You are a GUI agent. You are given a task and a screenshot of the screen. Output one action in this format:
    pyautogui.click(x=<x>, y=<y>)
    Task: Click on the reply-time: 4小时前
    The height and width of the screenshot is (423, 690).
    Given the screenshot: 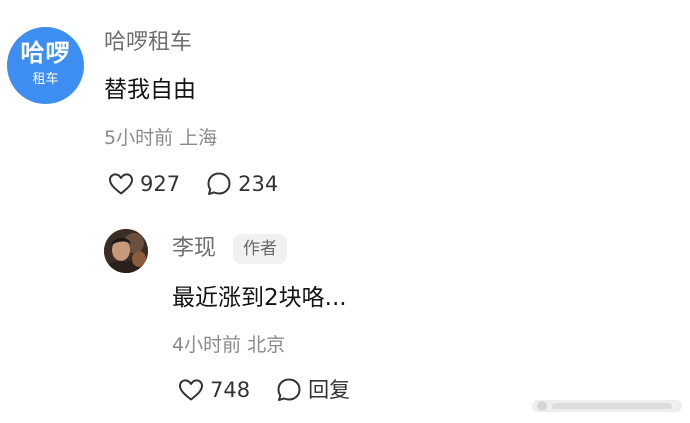 What is the action you would take?
    pyautogui.click(x=207, y=345)
    